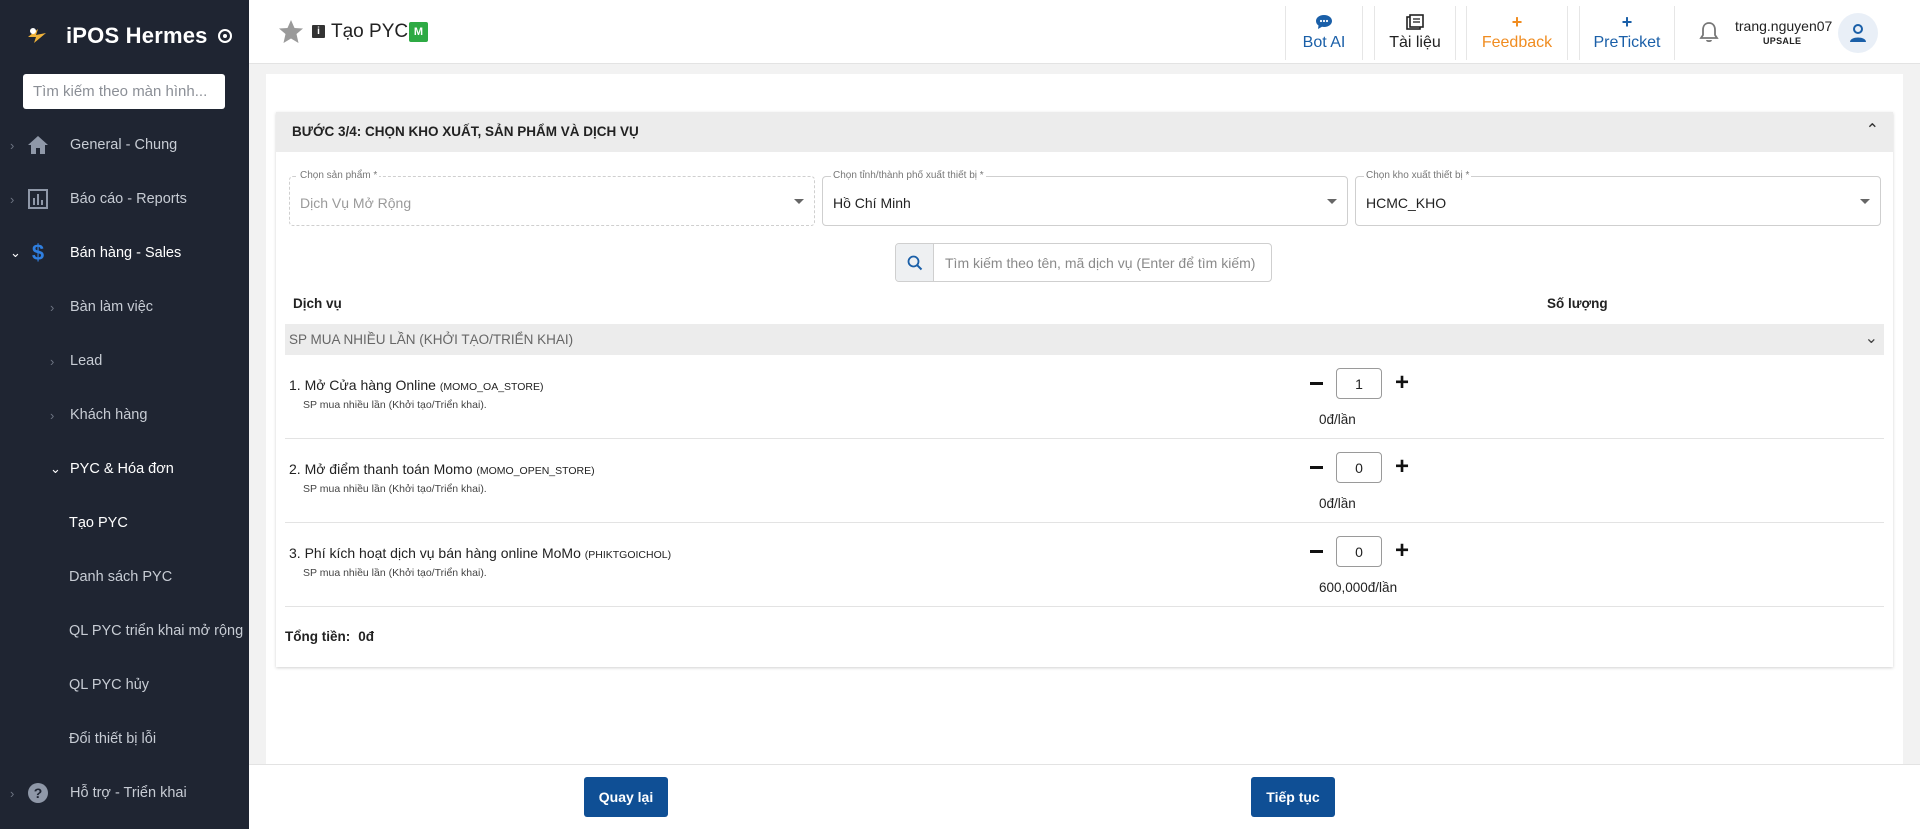  I want to click on footer-bar: Quay lại Tiếp tục, so click(1084, 796).